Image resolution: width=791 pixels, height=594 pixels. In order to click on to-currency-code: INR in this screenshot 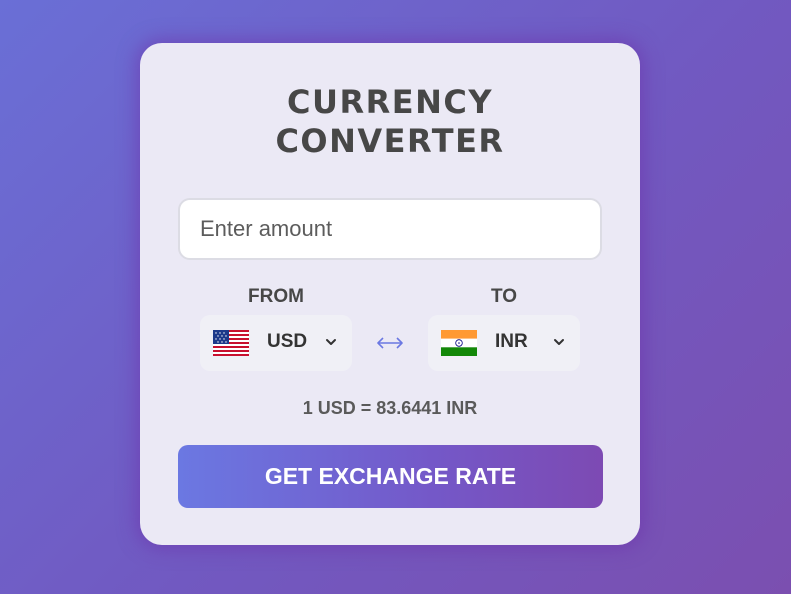, I will do `click(511, 341)`.